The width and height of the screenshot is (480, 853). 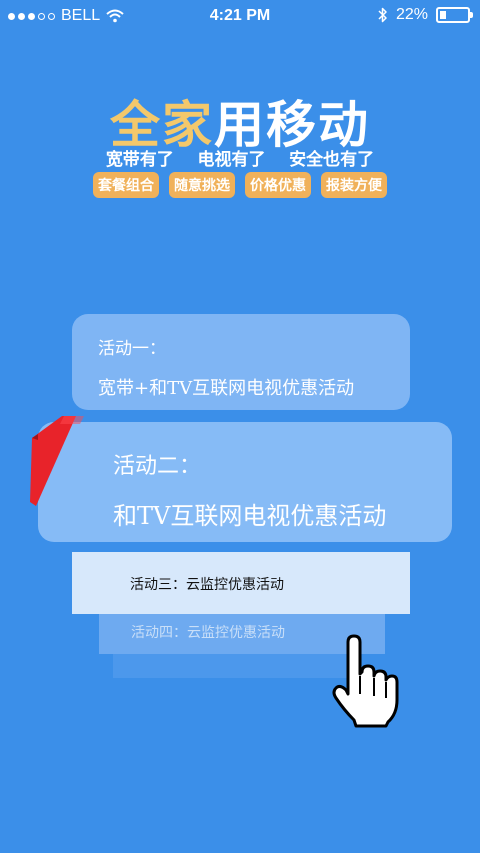 I want to click on battery-fill, so click(x=443, y=15).